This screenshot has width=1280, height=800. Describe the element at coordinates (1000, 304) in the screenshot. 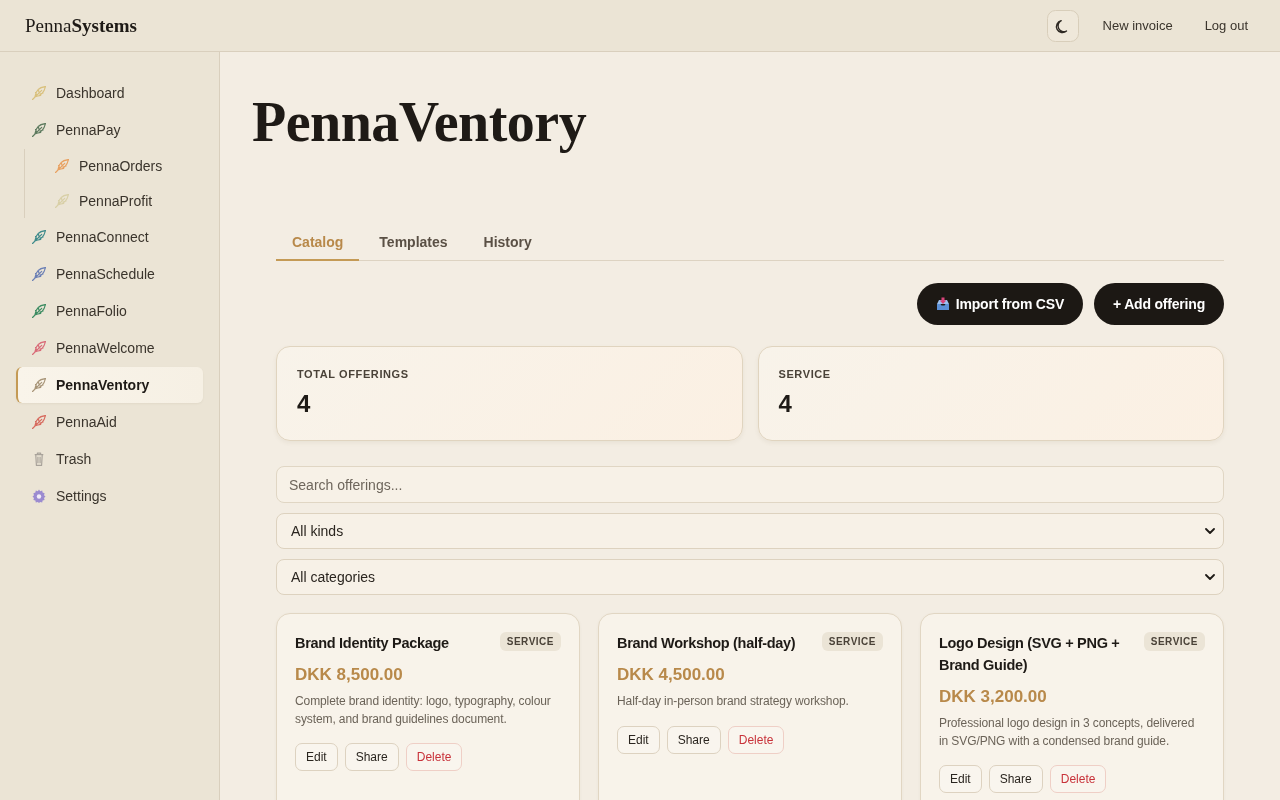

I see `action-button: Import from CSV` at that location.